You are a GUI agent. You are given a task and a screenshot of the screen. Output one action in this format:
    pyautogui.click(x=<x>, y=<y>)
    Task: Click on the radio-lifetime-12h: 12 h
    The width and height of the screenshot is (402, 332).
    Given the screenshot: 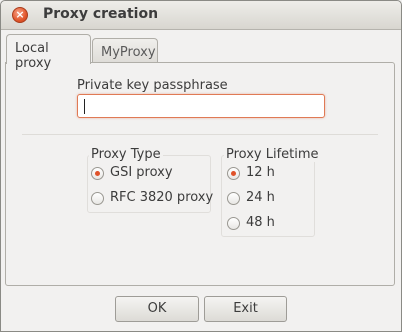 What is the action you would take?
    pyautogui.click(x=262, y=174)
    